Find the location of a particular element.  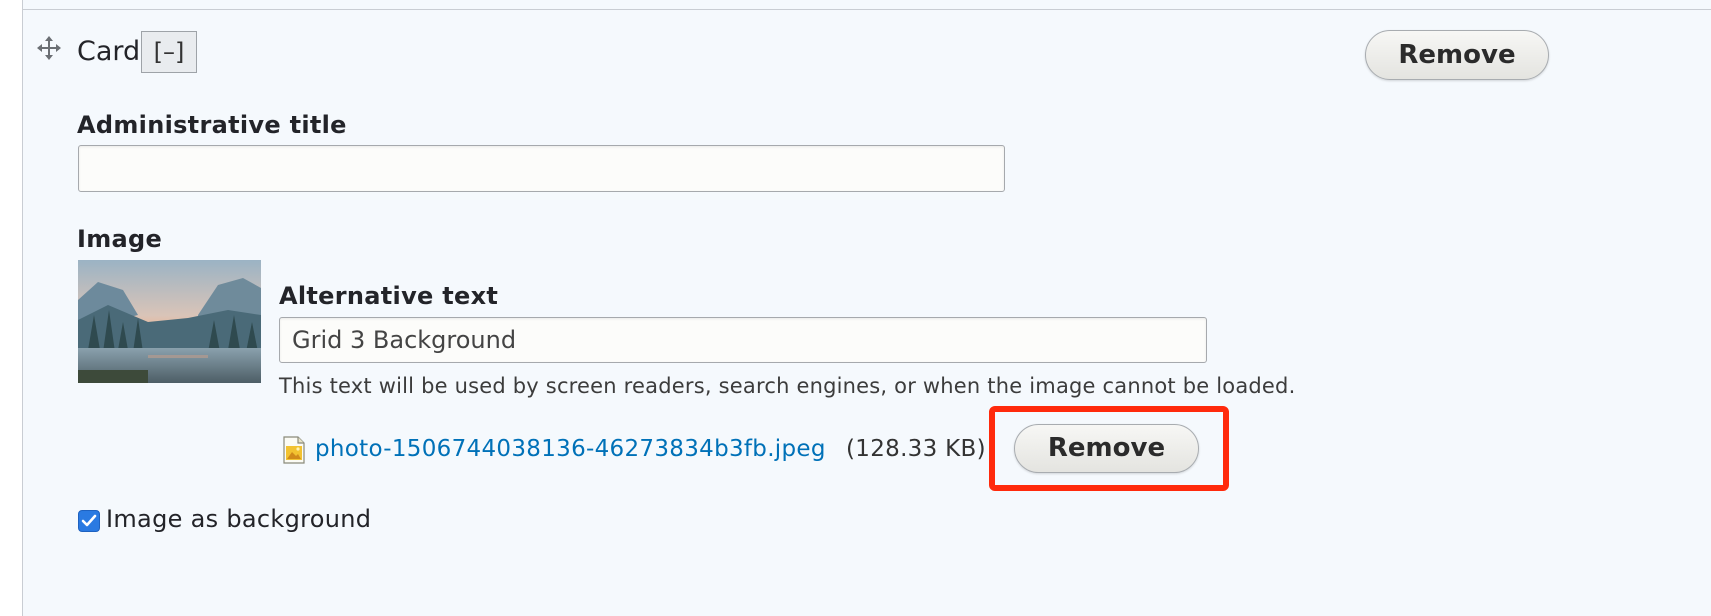

drag-handle-icon is located at coordinates (49, 48).